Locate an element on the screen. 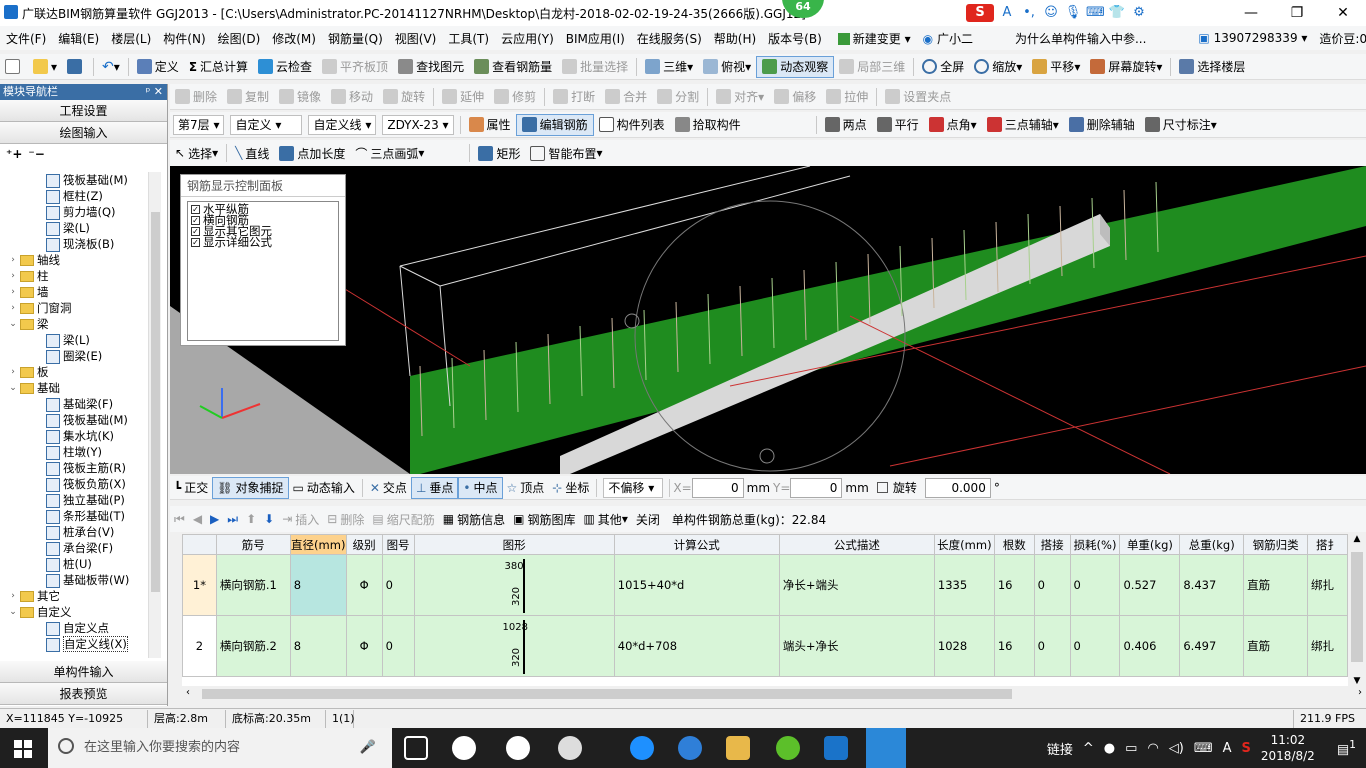 Image resolution: width=1366 pixels, height=768 pixels. col-formula-desc: 公式描述 is located at coordinates (856, 544).